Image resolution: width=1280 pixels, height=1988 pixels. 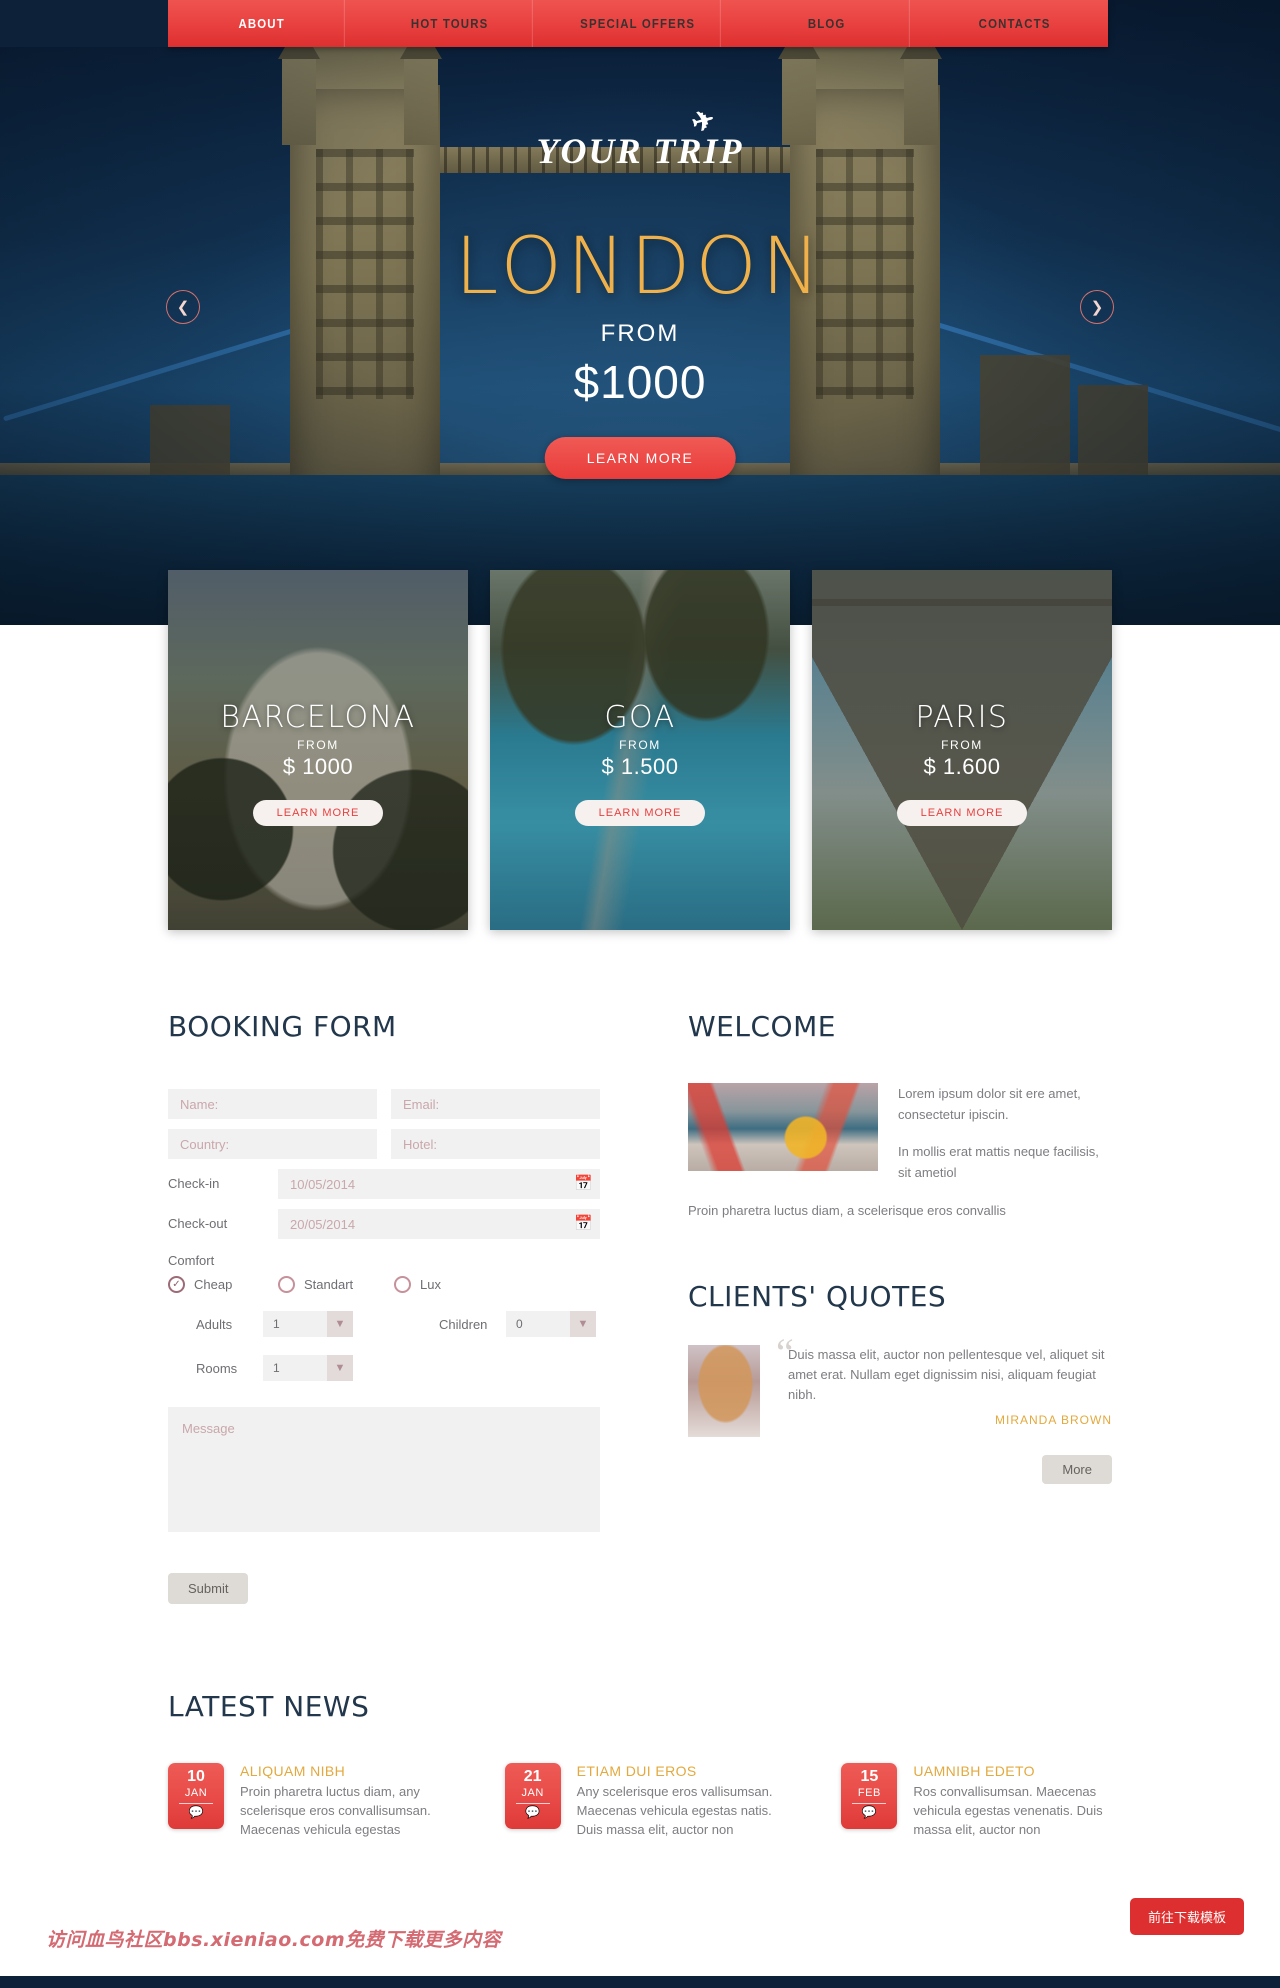 What do you see at coordinates (640, 458) in the screenshot?
I see `hero-learn-more-button: LEARN MORE` at bounding box center [640, 458].